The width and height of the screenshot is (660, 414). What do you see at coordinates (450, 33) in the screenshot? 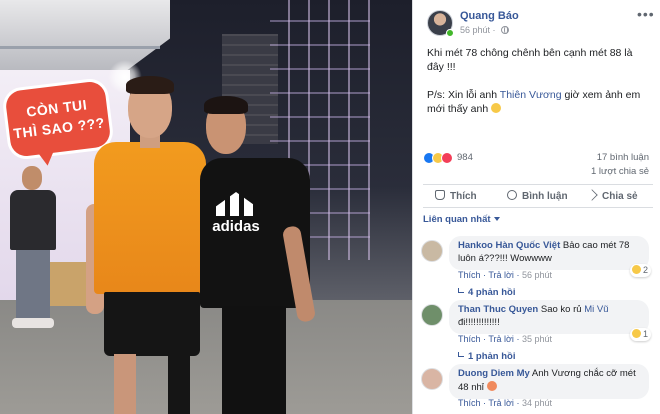
I see `online-status-icon` at bounding box center [450, 33].